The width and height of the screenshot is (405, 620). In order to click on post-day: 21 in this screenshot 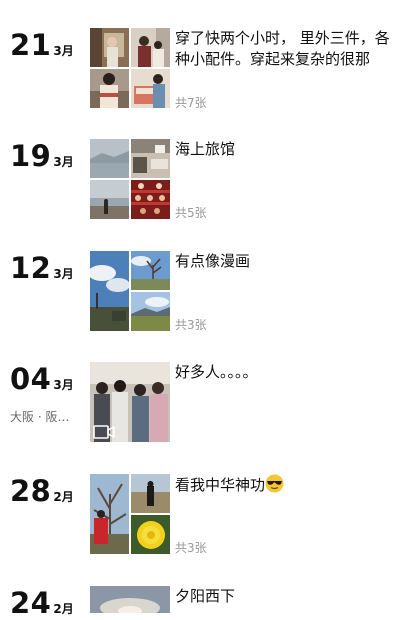, I will do `click(31, 45)`.